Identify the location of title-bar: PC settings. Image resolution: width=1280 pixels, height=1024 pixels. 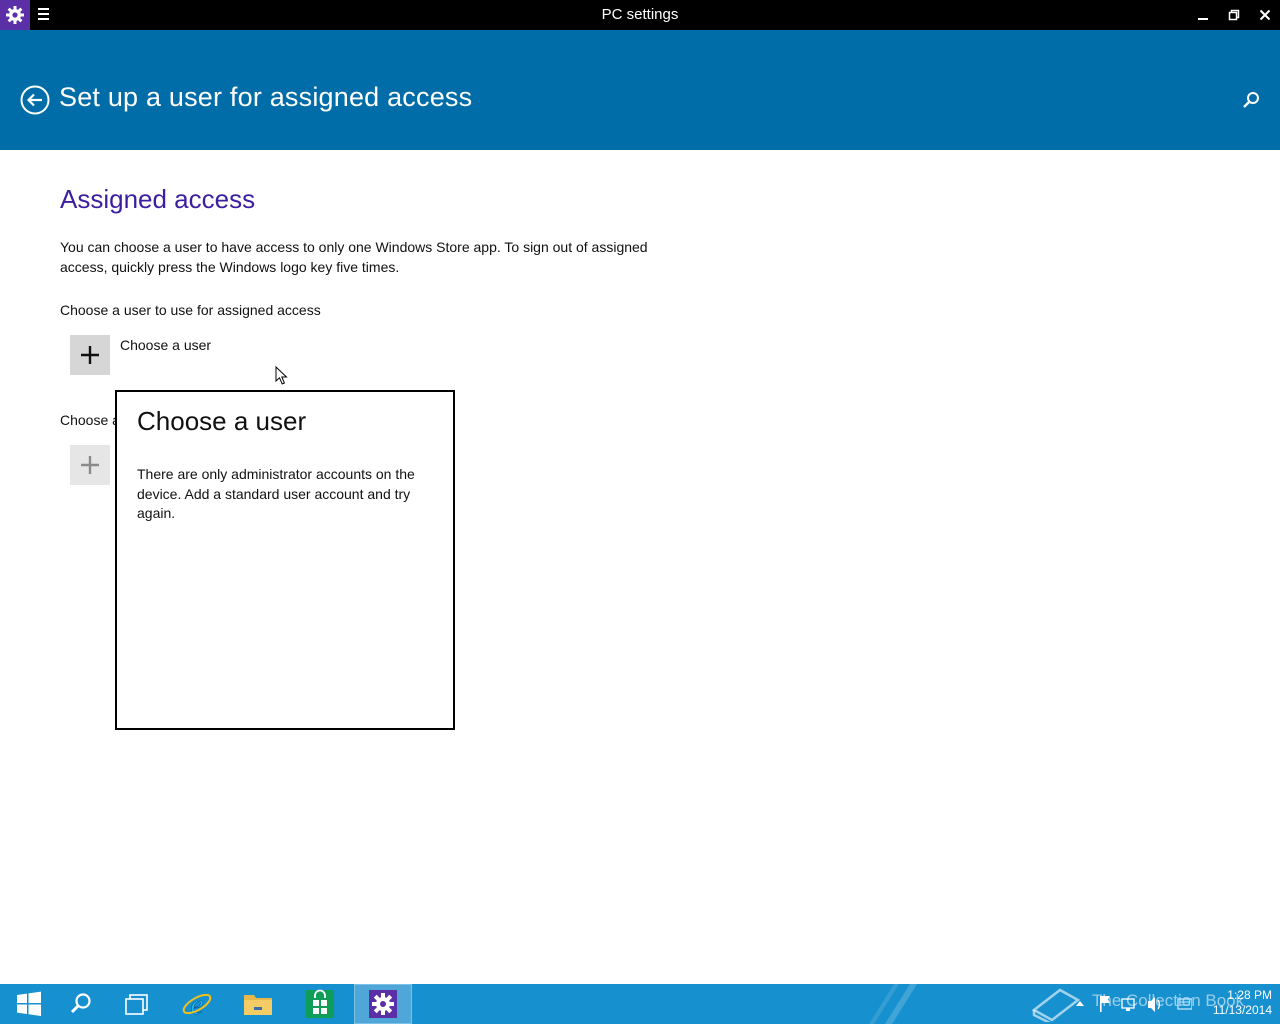
(640, 15).